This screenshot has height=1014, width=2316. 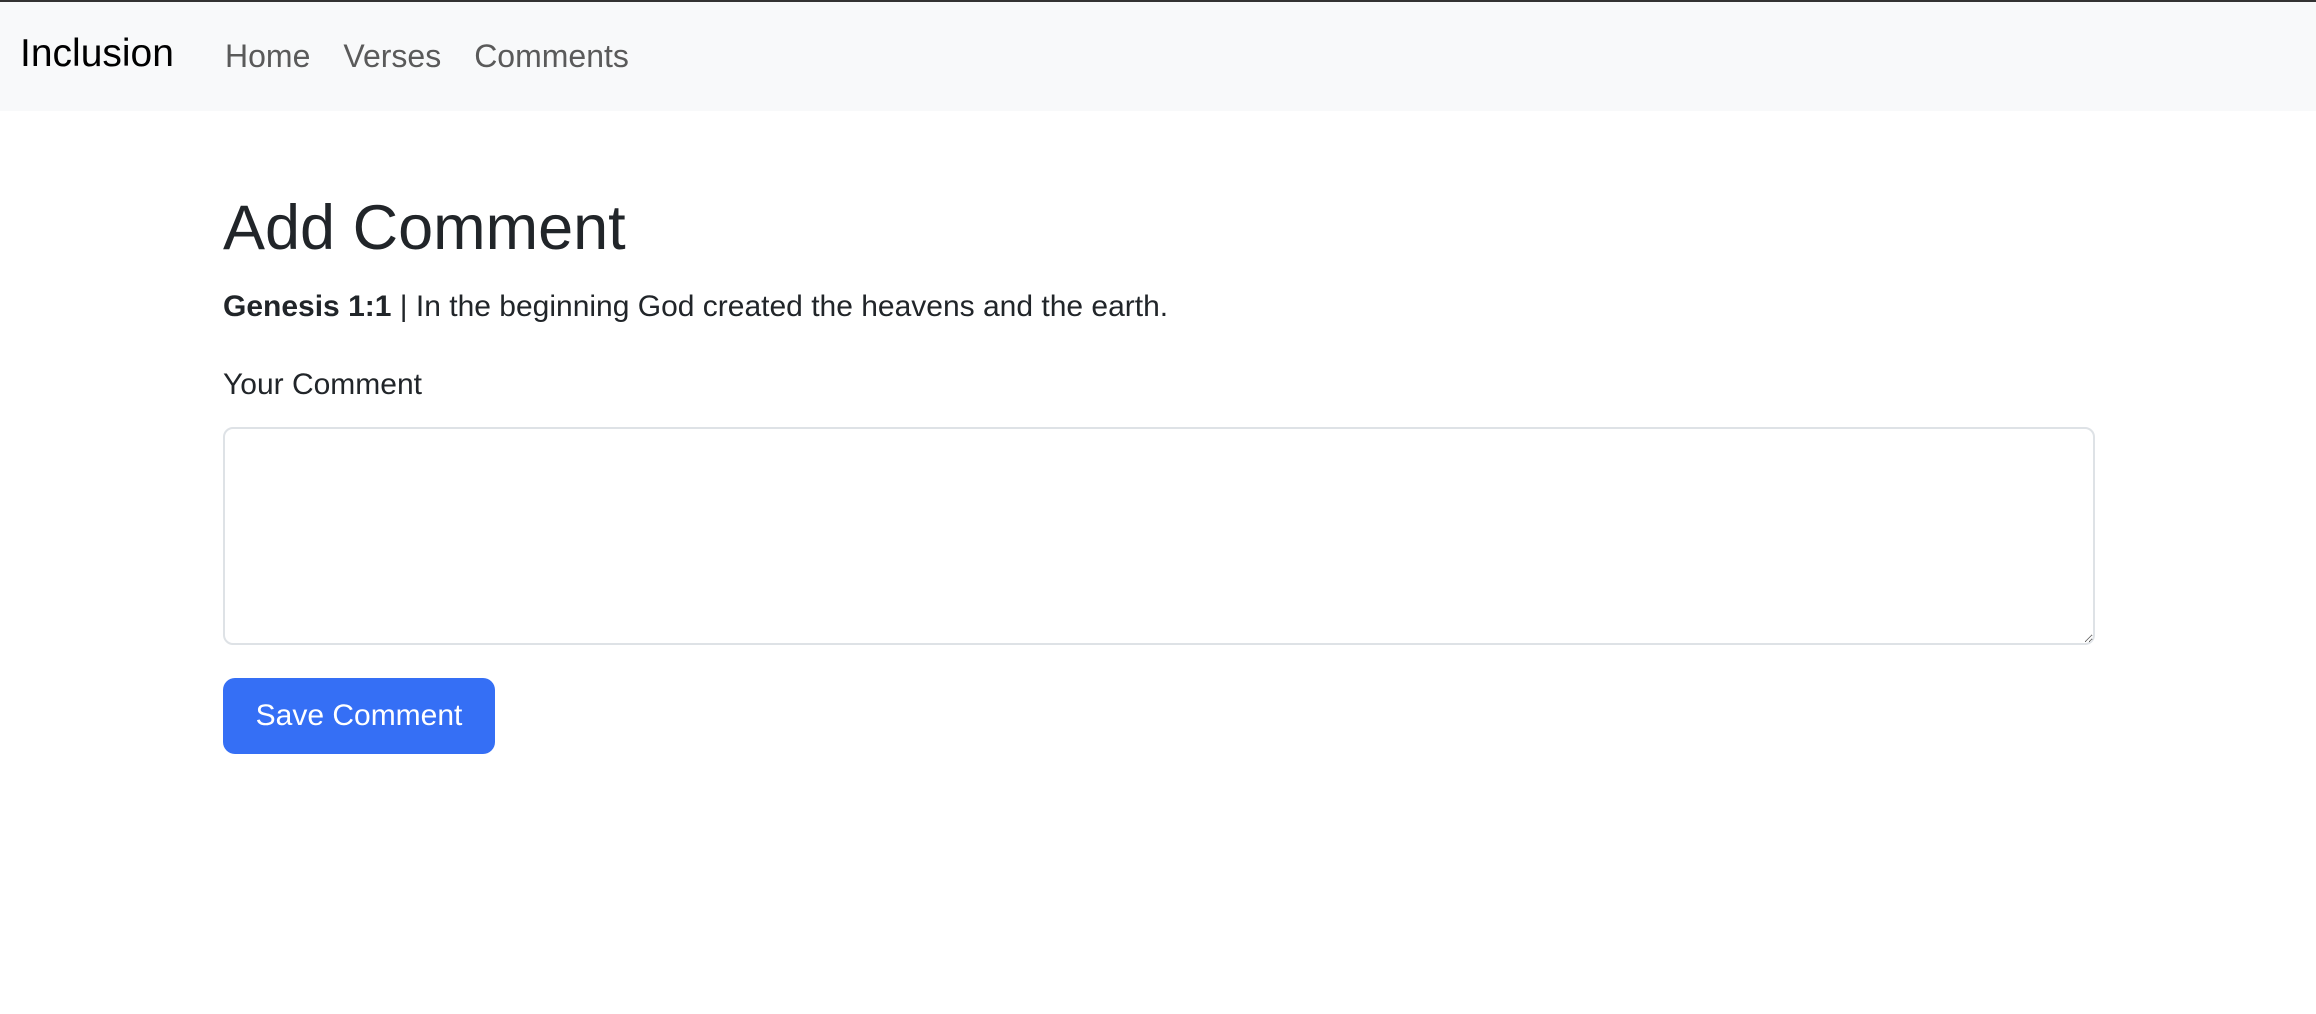 I want to click on nav-link-comments: Comments, so click(x=551, y=56).